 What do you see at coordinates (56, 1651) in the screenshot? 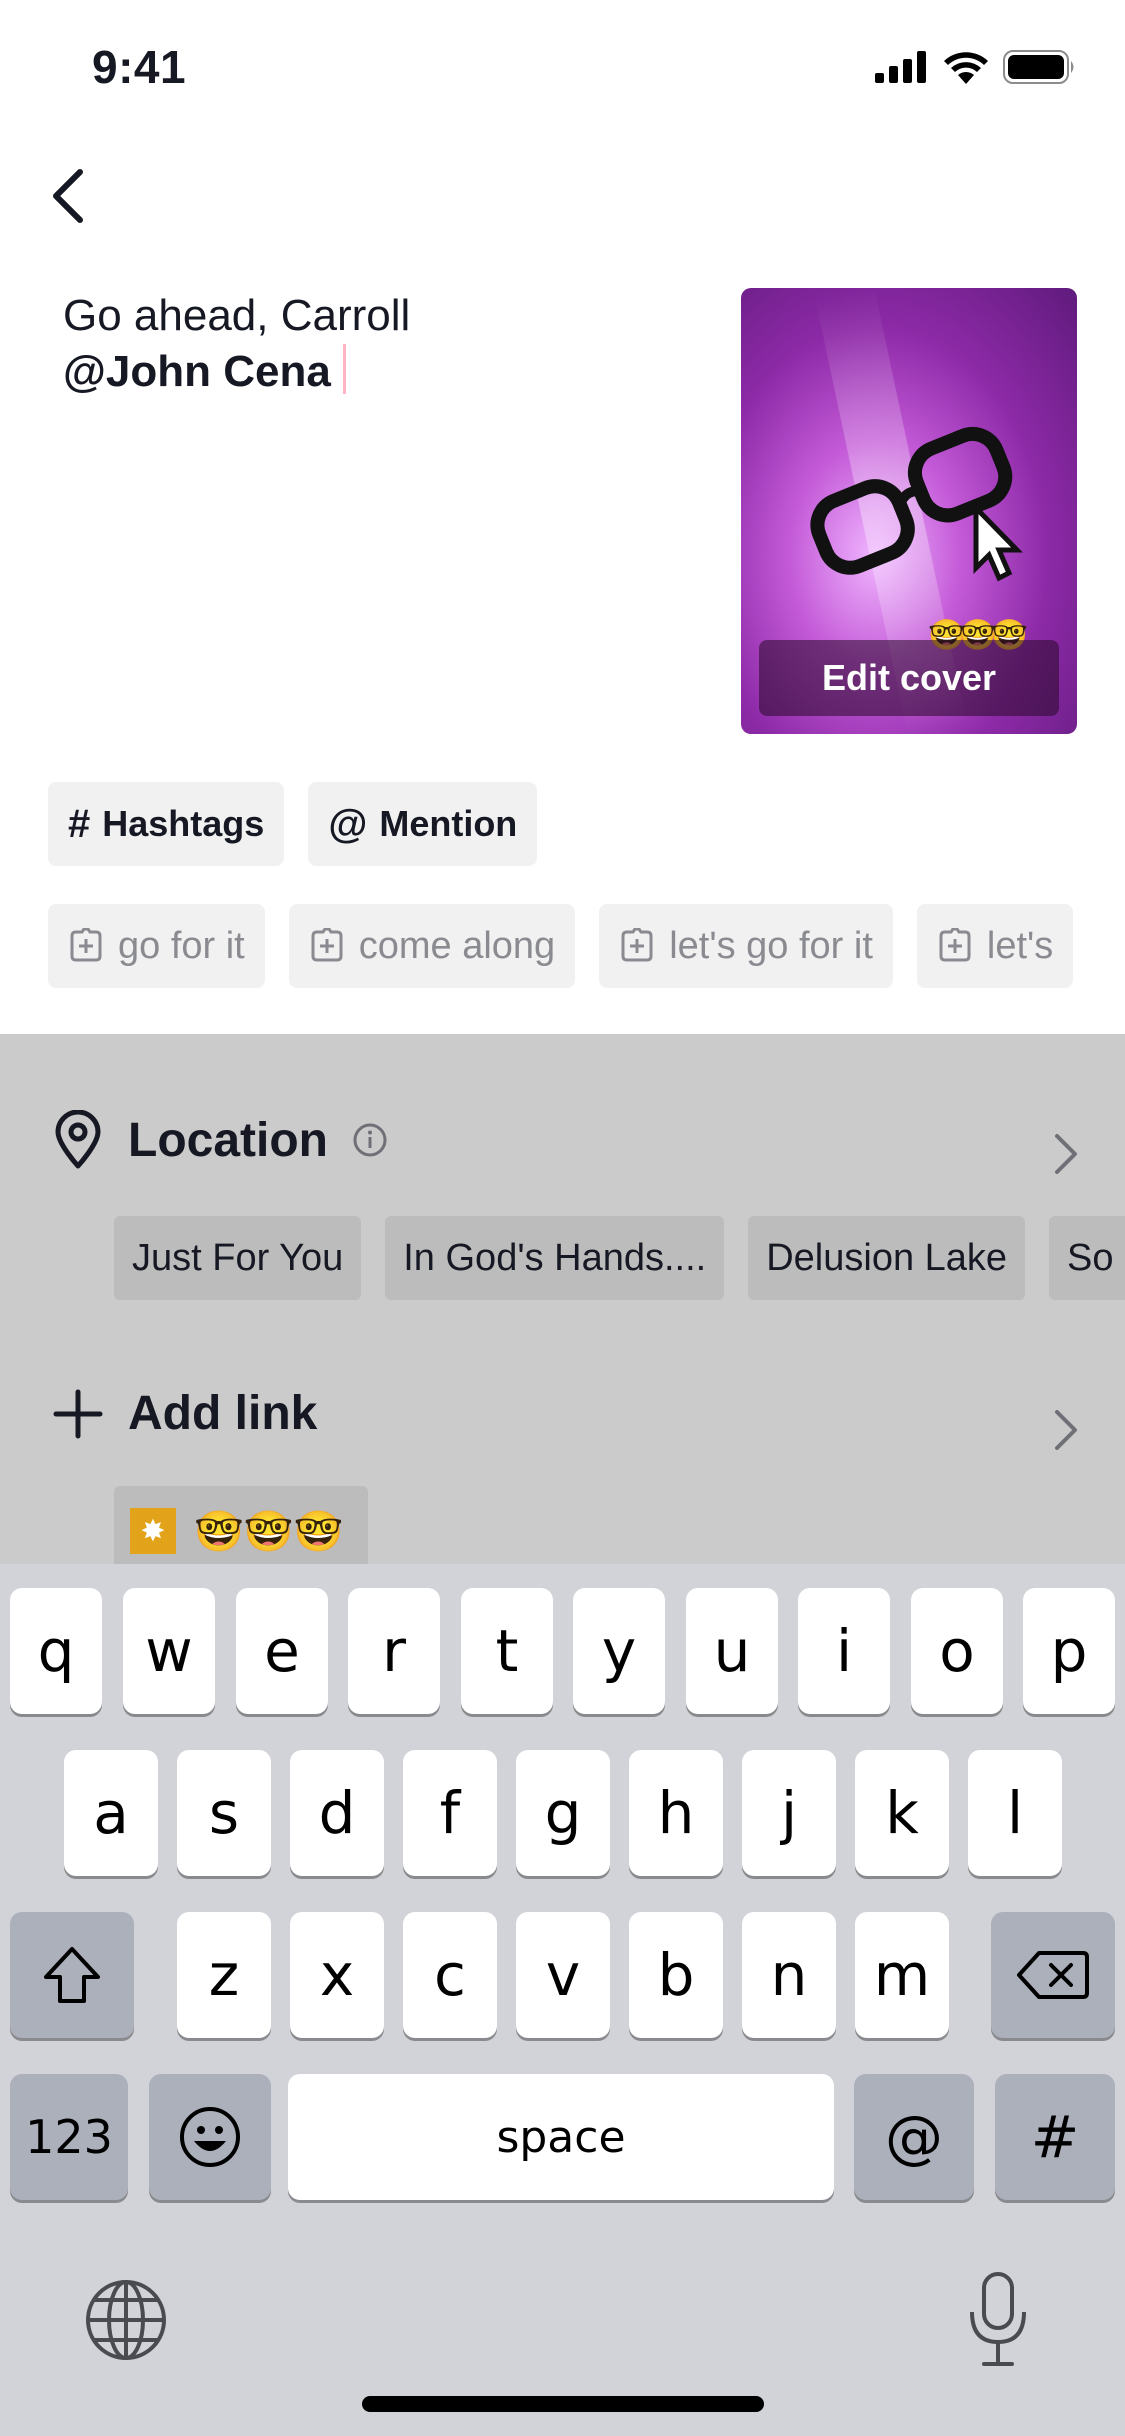
I see `key-q: q` at bounding box center [56, 1651].